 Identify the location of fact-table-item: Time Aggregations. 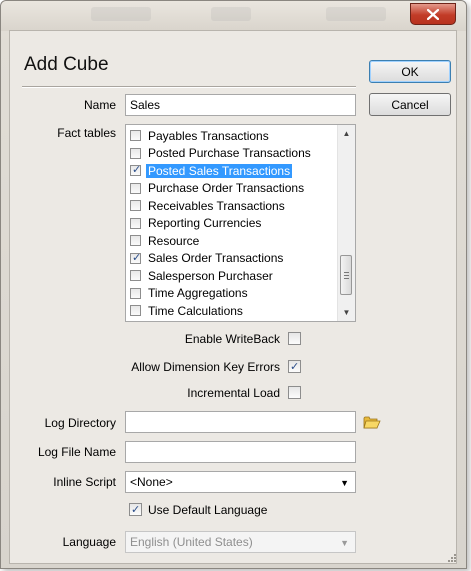
(232, 293).